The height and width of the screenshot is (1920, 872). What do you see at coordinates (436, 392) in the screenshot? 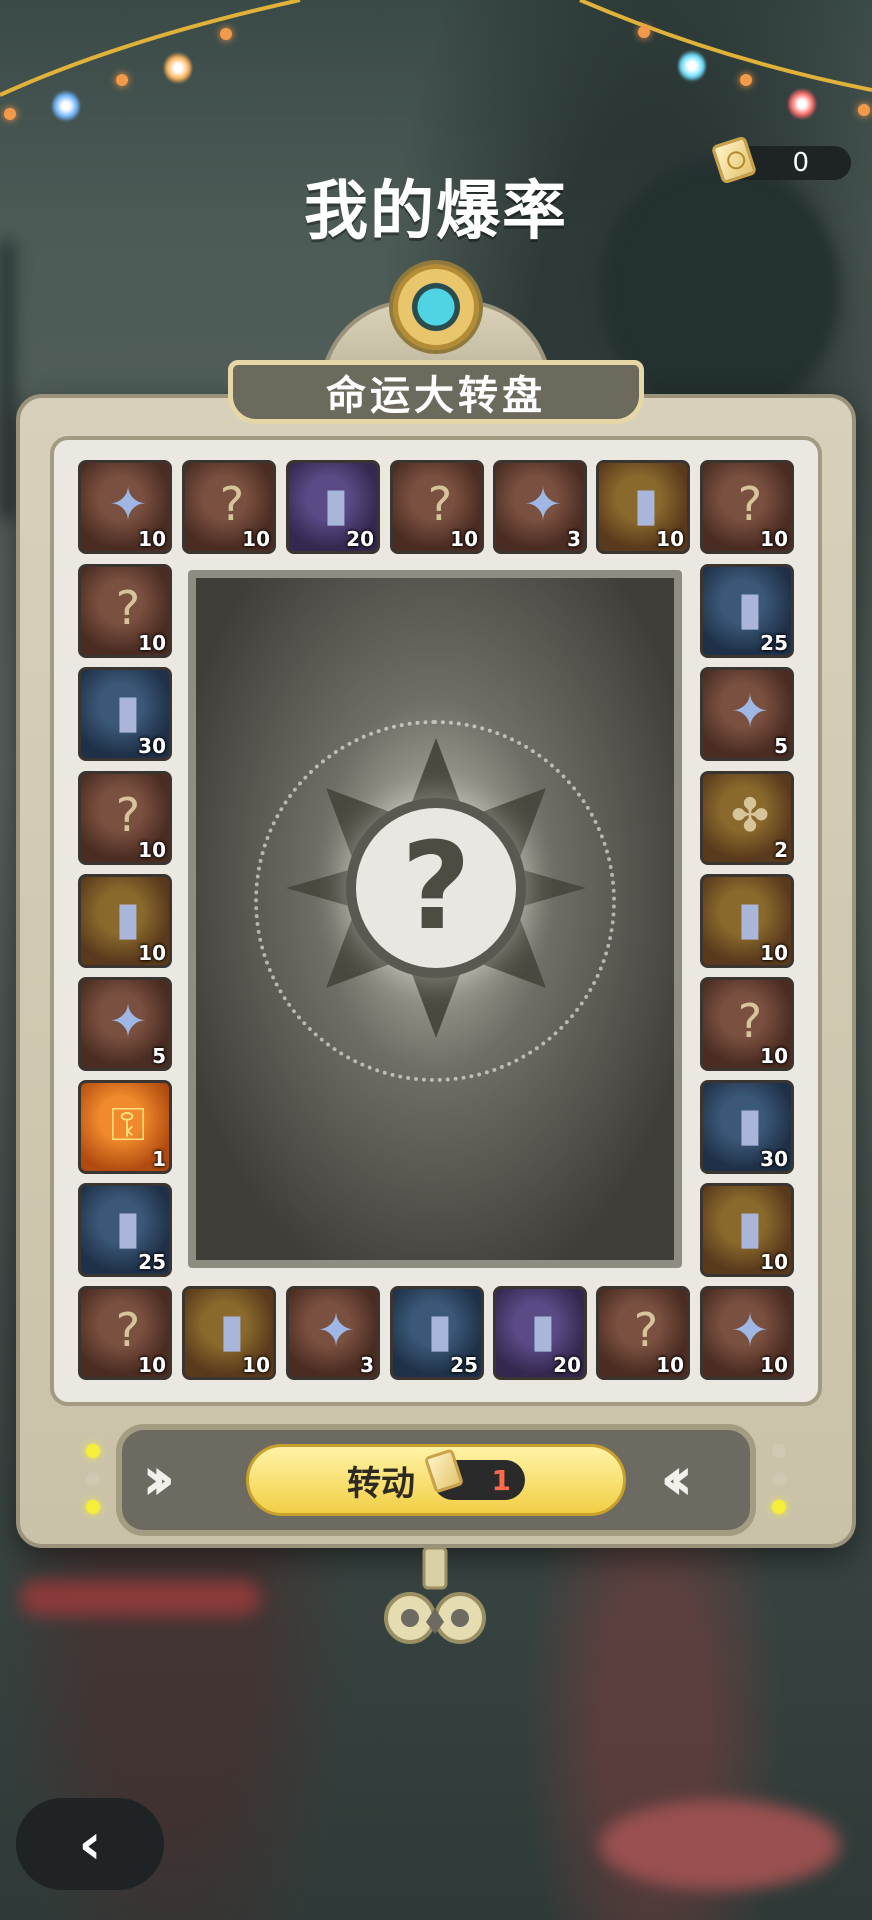
I see `wheel-title: 命运大转盘` at bounding box center [436, 392].